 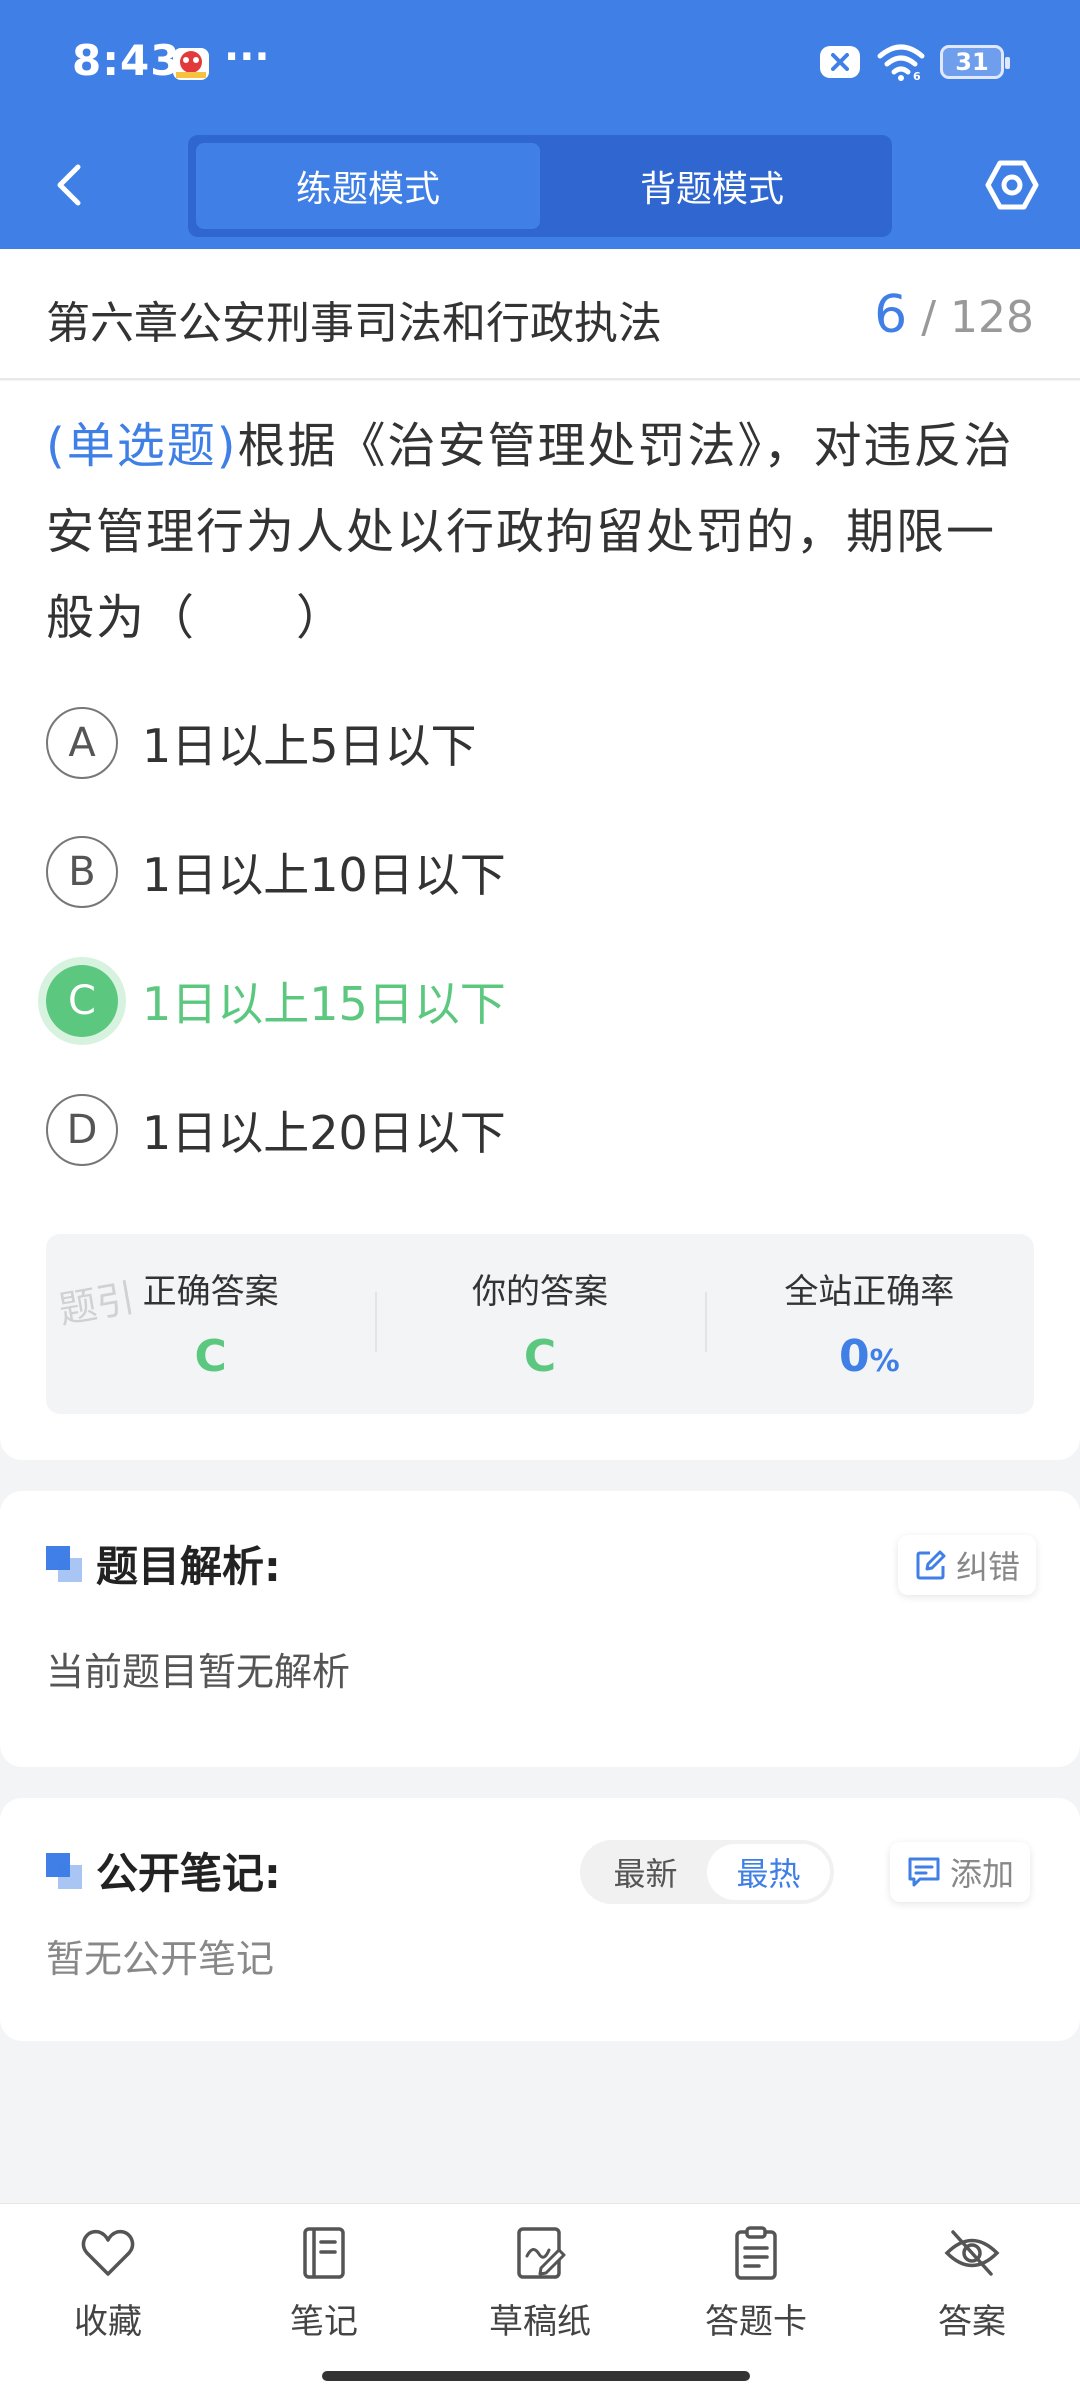 I want to click on report-error-label: 纠错, so click(x=988, y=1567).